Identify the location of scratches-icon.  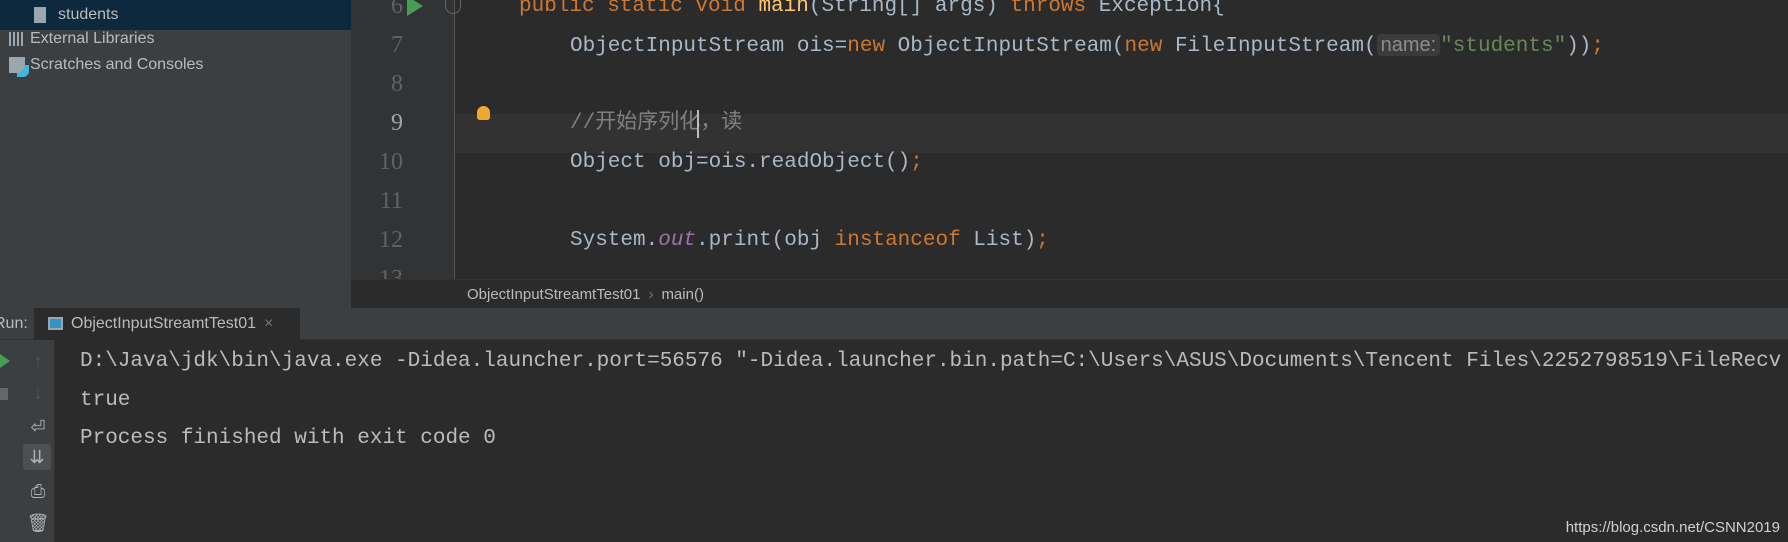
(17, 65).